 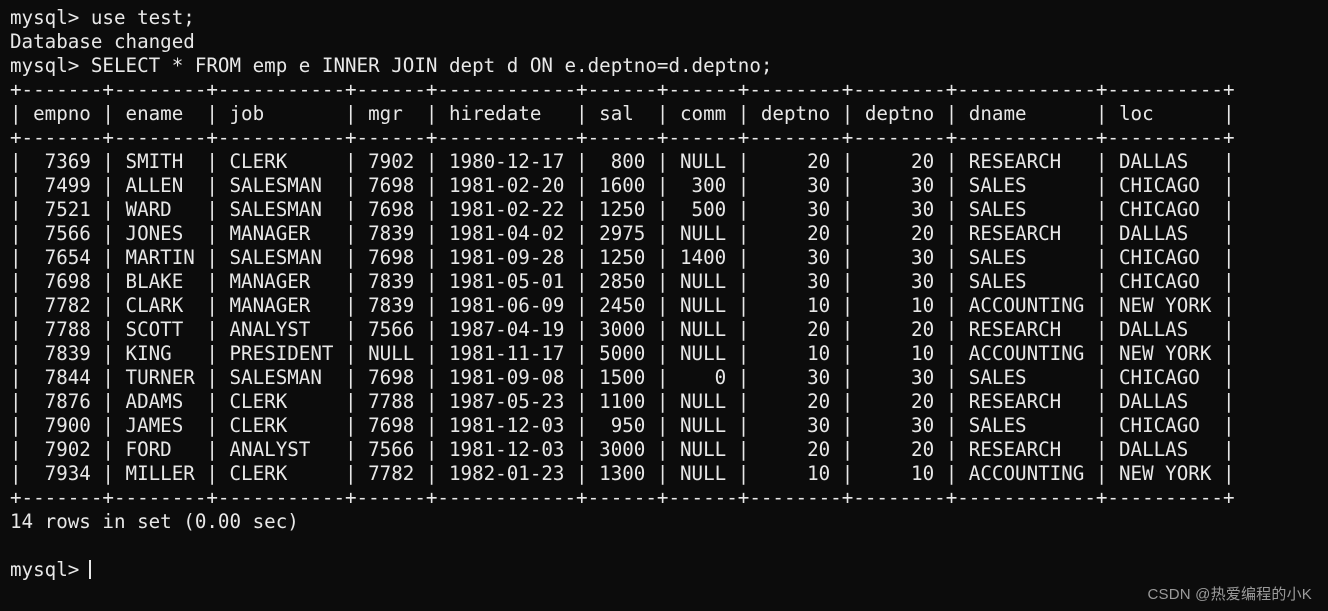 What do you see at coordinates (102, 17) in the screenshot?
I see `command-line-use: mysql> use test;` at bounding box center [102, 17].